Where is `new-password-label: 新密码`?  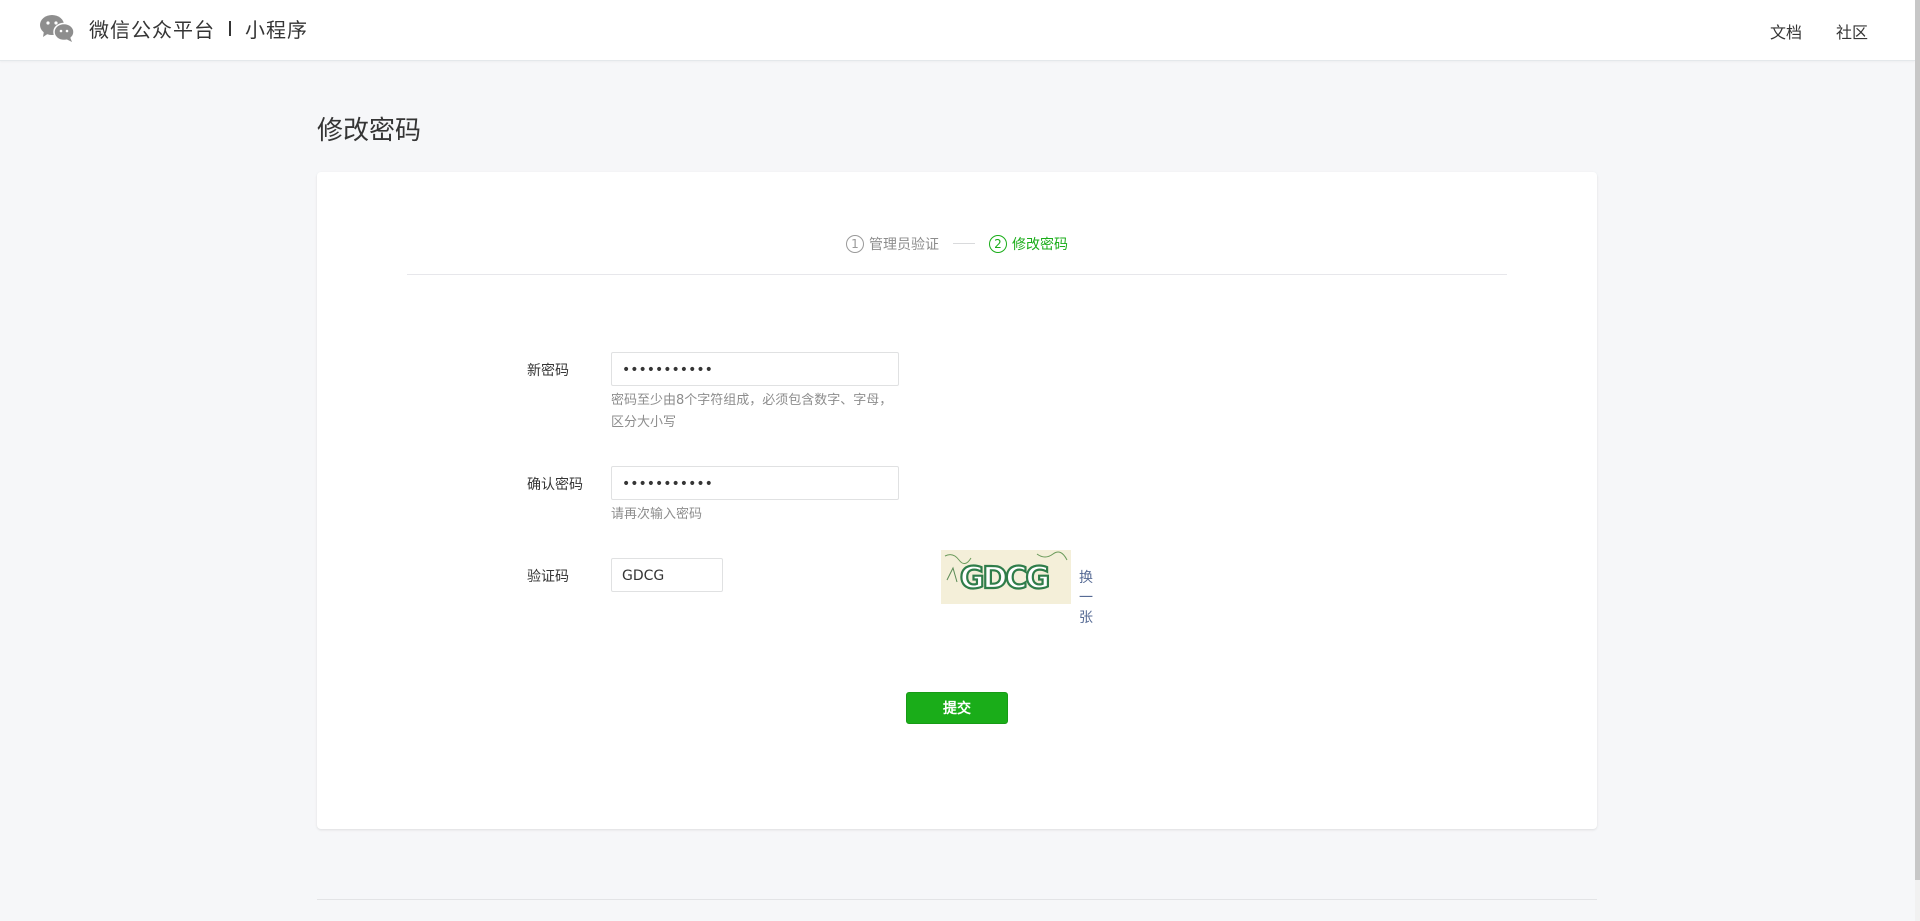 new-password-label: 新密码 is located at coordinates (548, 371).